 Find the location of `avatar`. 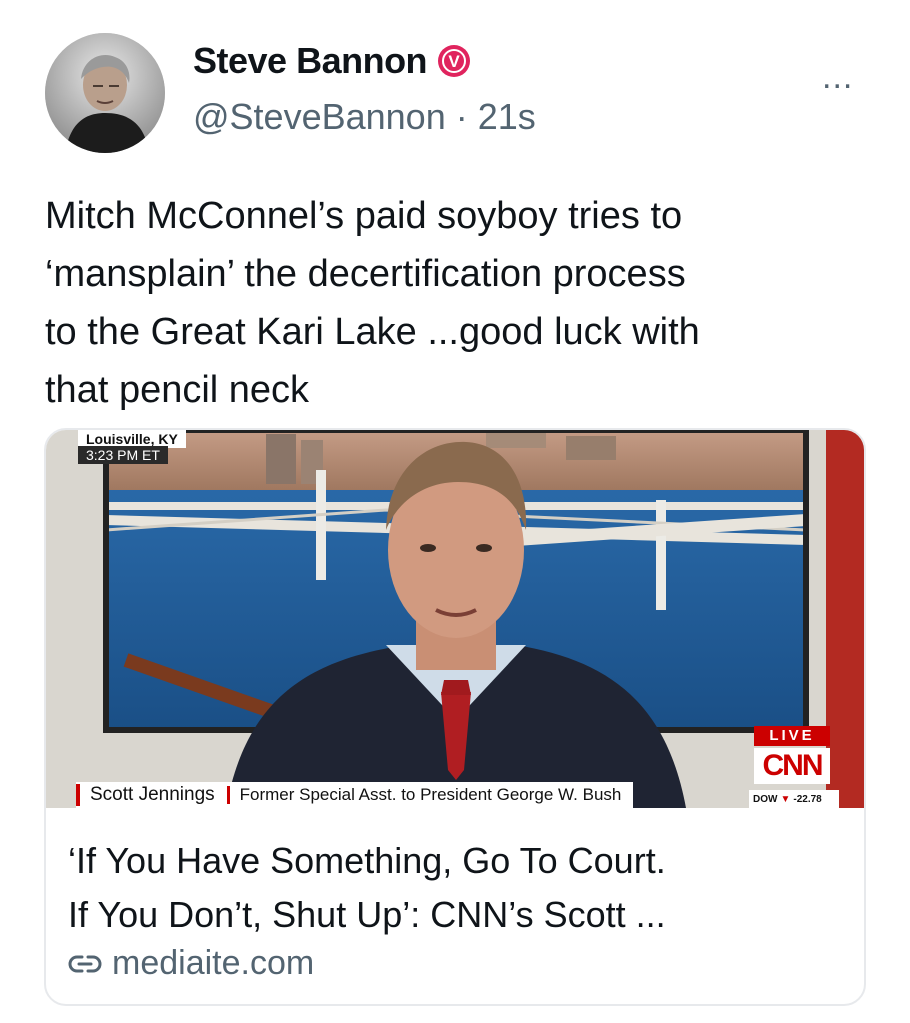

avatar is located at coordinates (105, 93).